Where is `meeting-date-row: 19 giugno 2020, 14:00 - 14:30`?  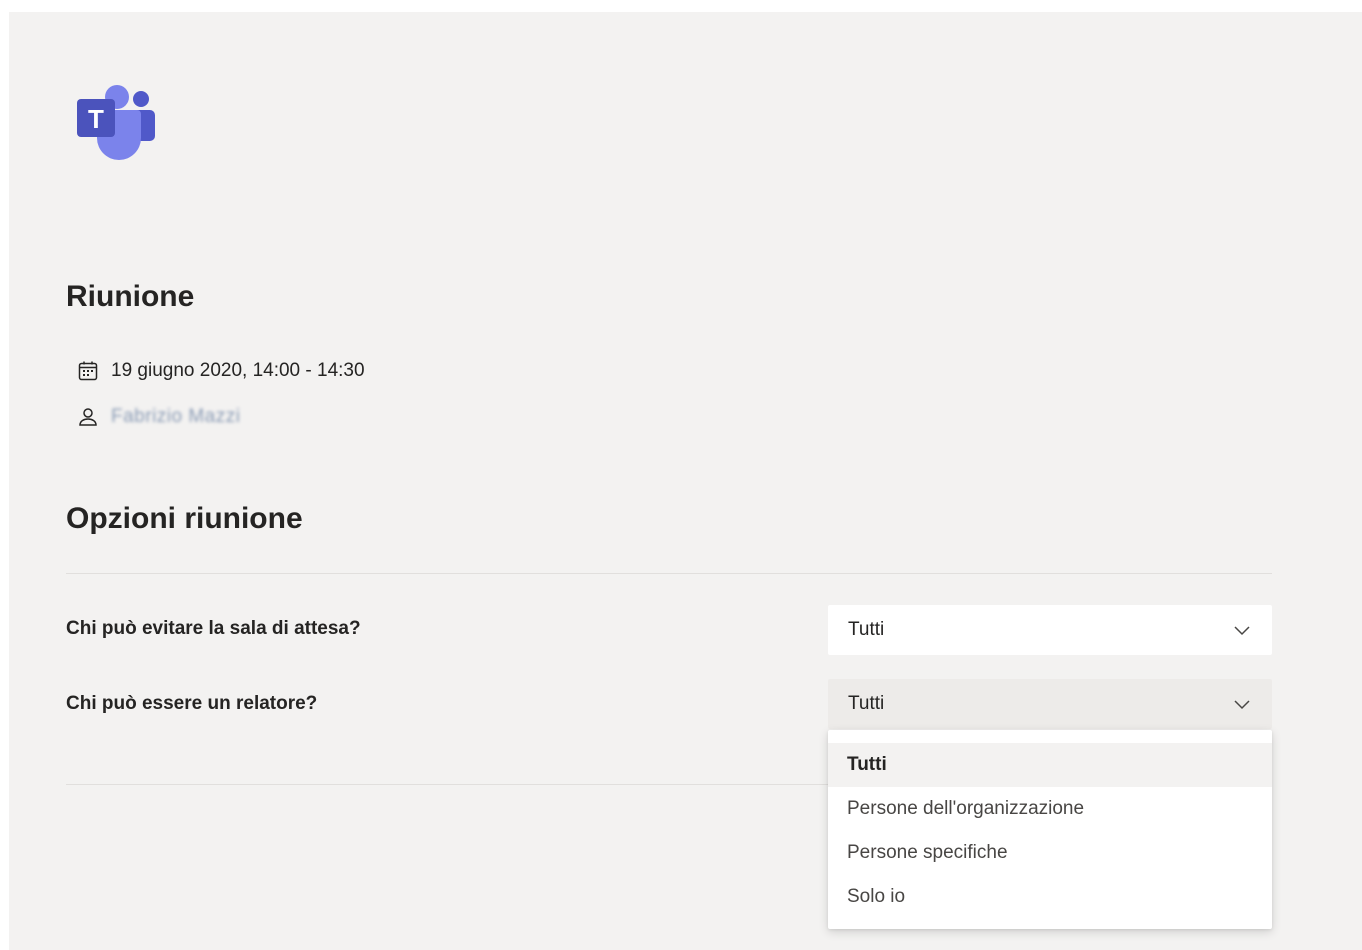
meeting-date-row: 19 giugno 2020, 14:00 - 14:30 is located at coordinates (221, 371).